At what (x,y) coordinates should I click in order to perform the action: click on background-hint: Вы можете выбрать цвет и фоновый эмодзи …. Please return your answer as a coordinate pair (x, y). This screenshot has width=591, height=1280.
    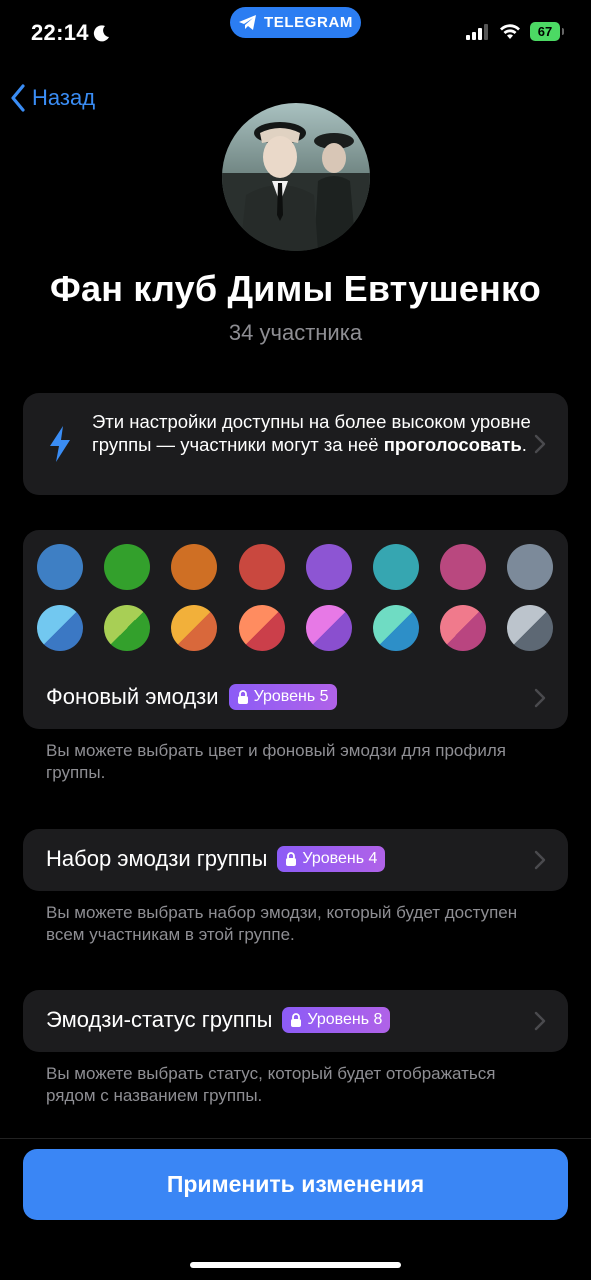
    Looking at the image, I should click on (276, 761).